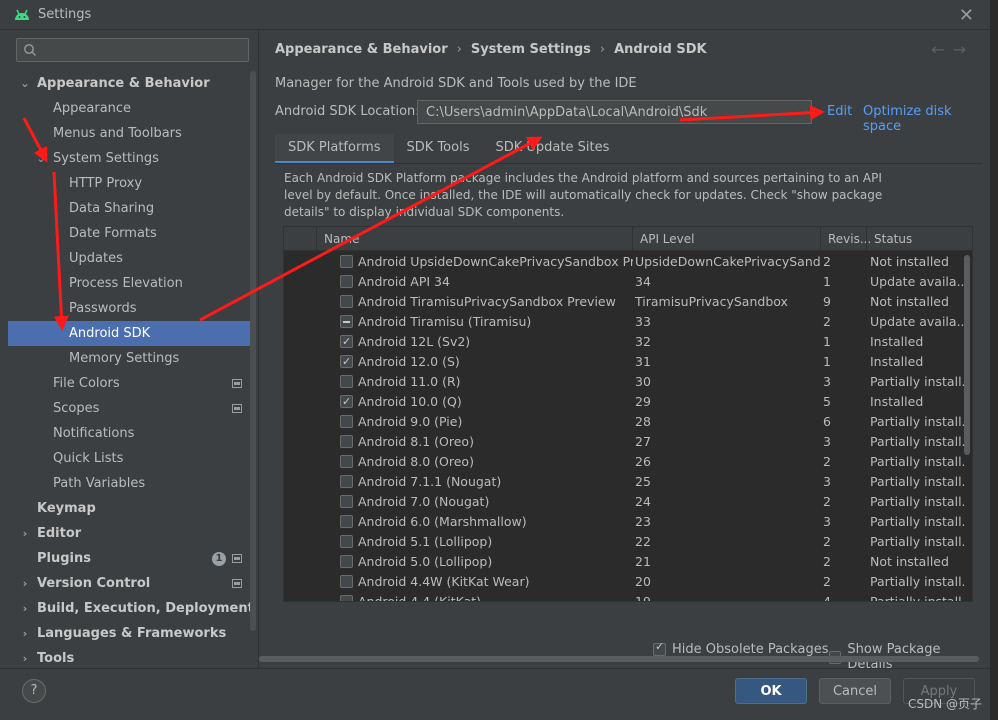  I want to click on tree-version-control: › Version Control, so click(129, 583).